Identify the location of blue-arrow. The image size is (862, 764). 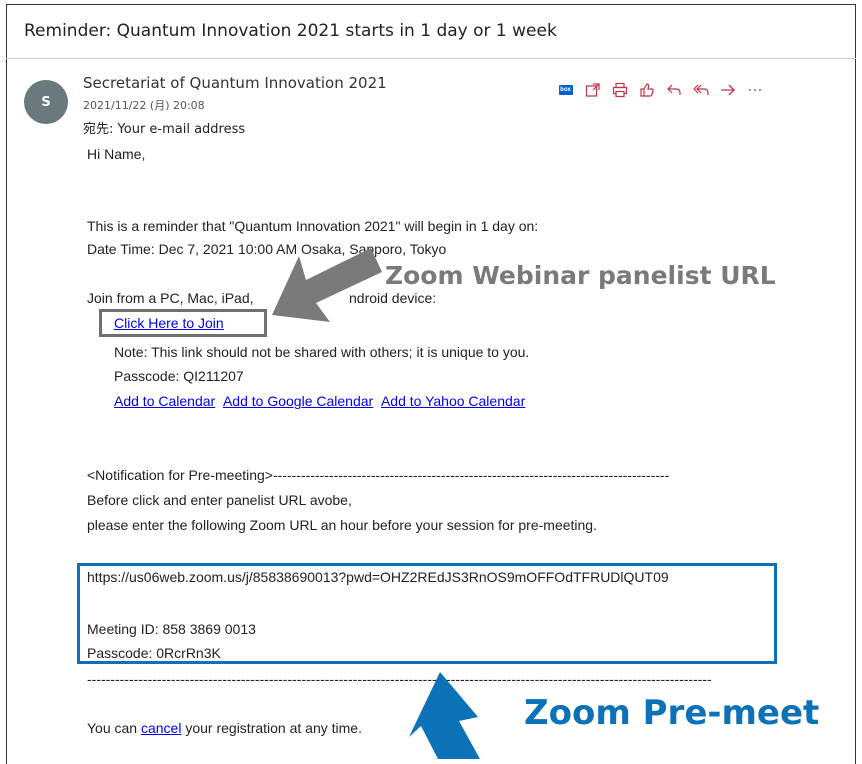
(444, 715).